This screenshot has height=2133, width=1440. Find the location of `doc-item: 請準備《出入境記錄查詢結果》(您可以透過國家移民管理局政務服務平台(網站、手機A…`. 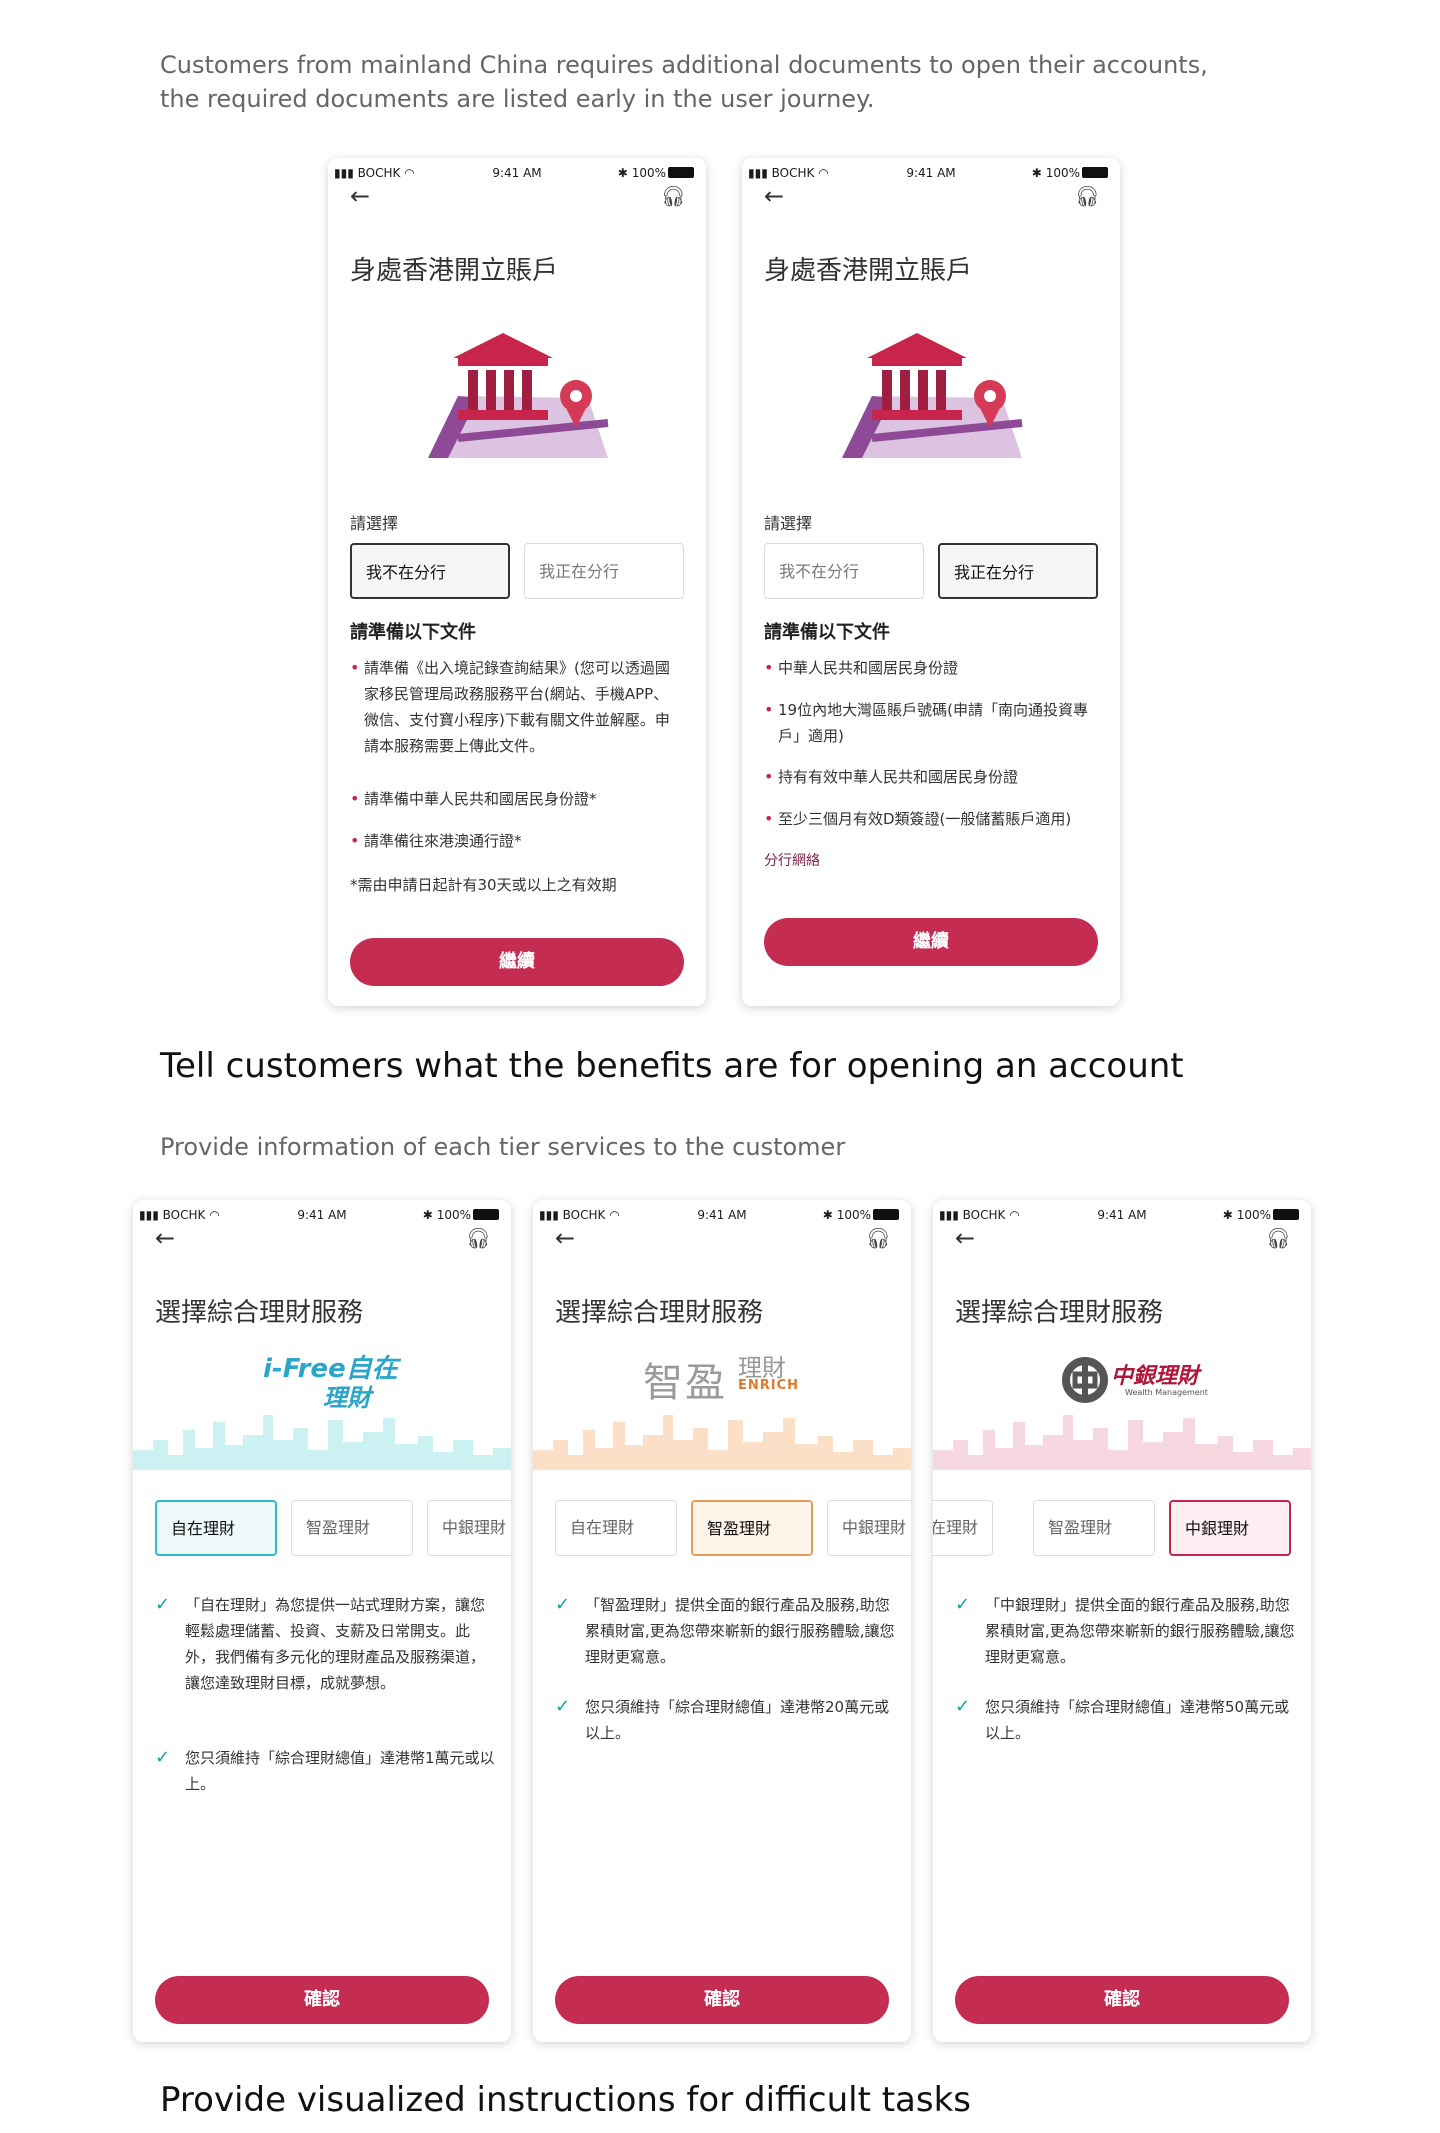

doc-item: 請準備《出入境記錄查詢結果》(您可以透過國家移民管理局政務服務平台(網站、手機A… is located at coordinates (515, 707).